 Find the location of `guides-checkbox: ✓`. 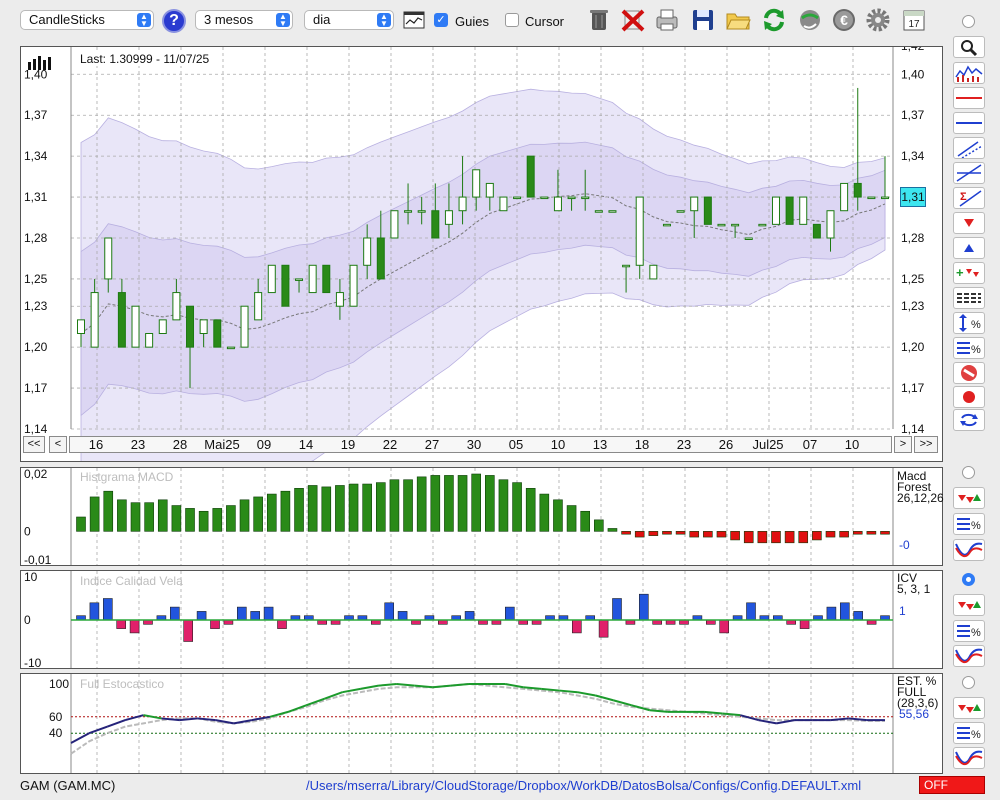

guides-checkbox: ✓ is located at coordinates (441, 20).